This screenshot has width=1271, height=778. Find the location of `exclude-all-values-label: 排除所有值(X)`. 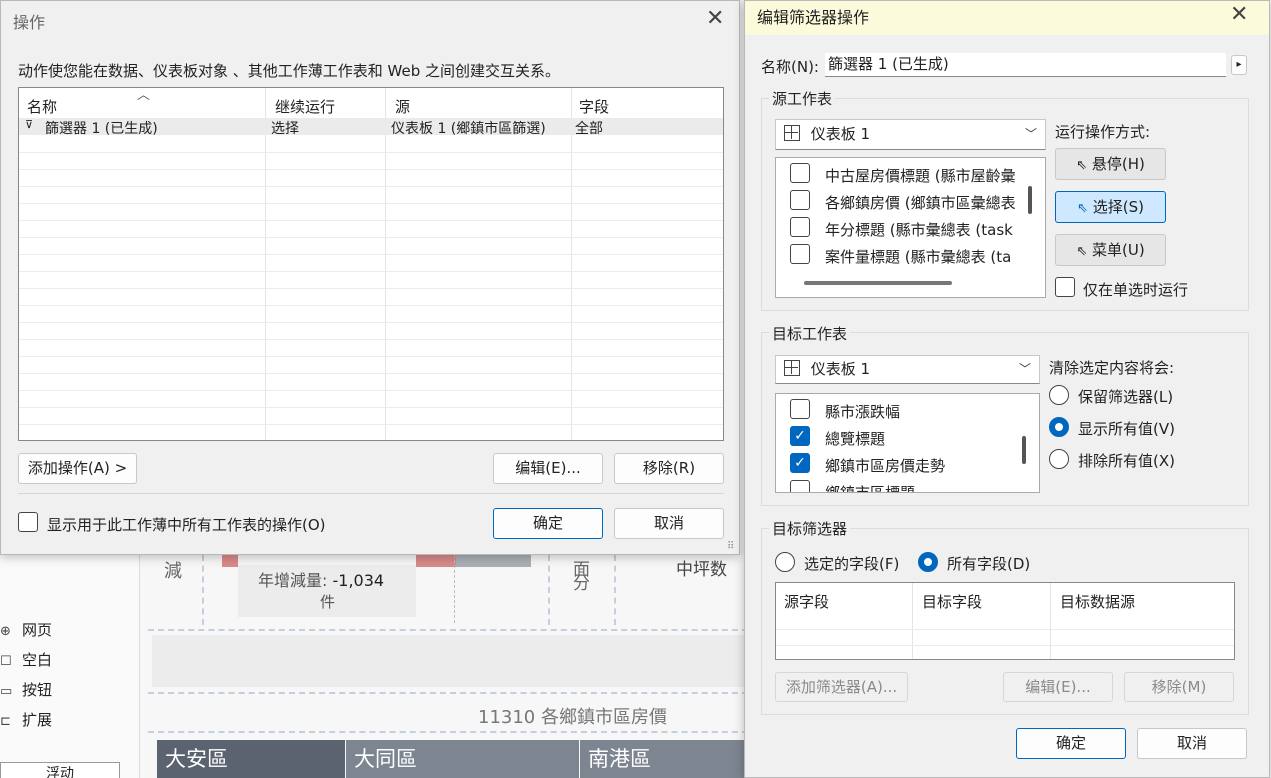

exclude-all-values-label: 排除所有值(X) is located at coordinates (1126, 461).